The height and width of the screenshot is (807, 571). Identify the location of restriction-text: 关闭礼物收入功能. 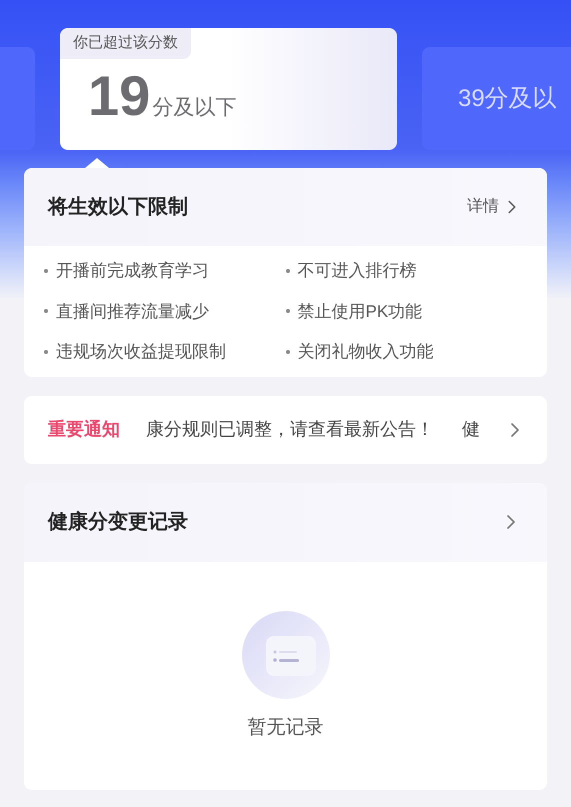
(366, 352).